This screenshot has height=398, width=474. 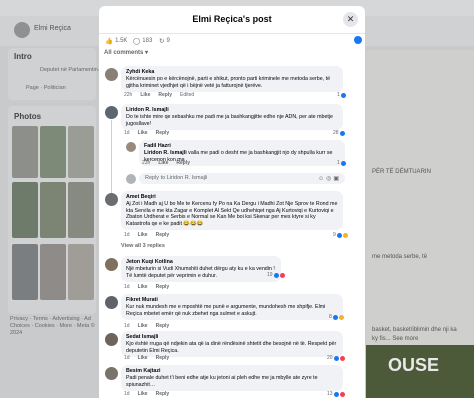 I want to click on care-icon, so click(x=341, y=317).